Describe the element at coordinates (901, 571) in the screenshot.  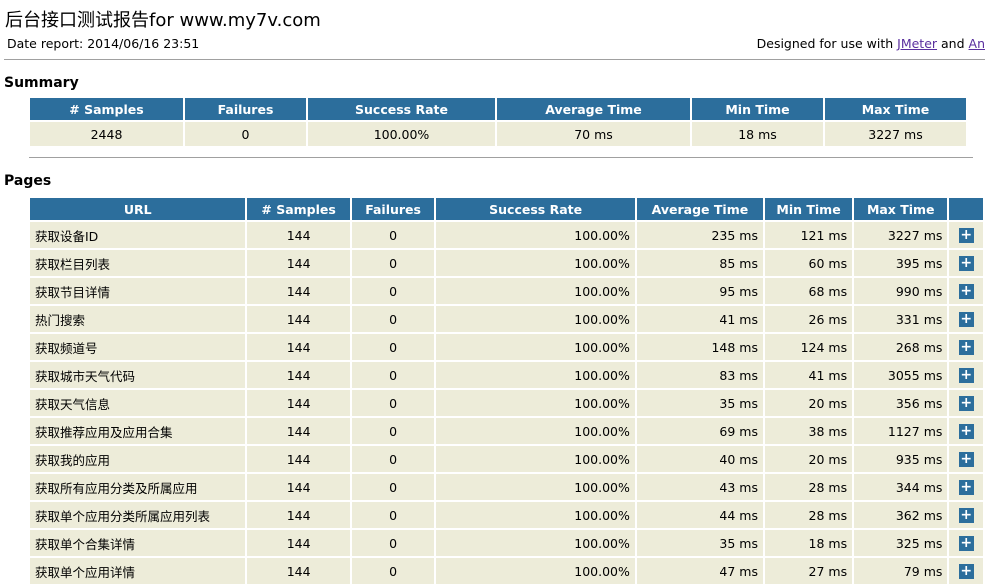
I see `cell-max-time: 79 ms` at that location.